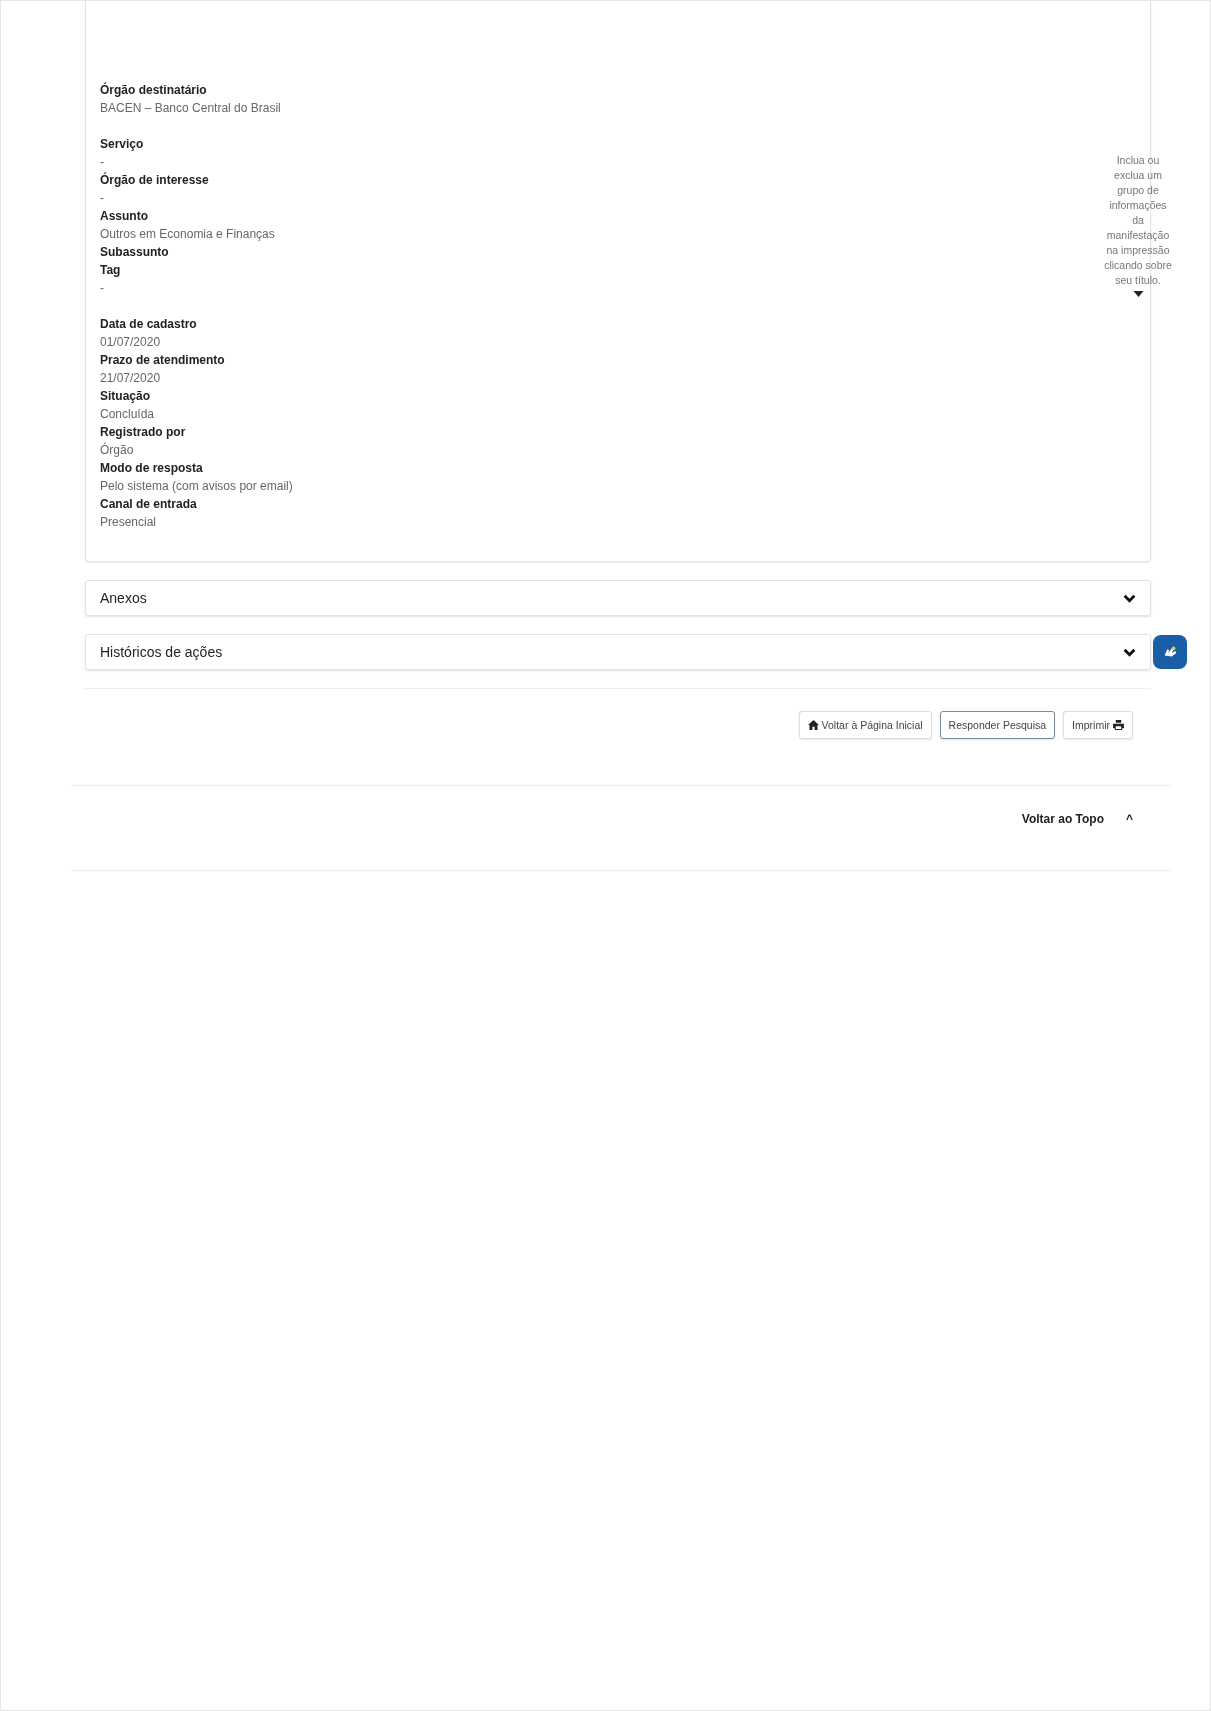 The image size is (1211, 1711). I want to click on field-label: Prazo de atendimento, so click(163, 360).